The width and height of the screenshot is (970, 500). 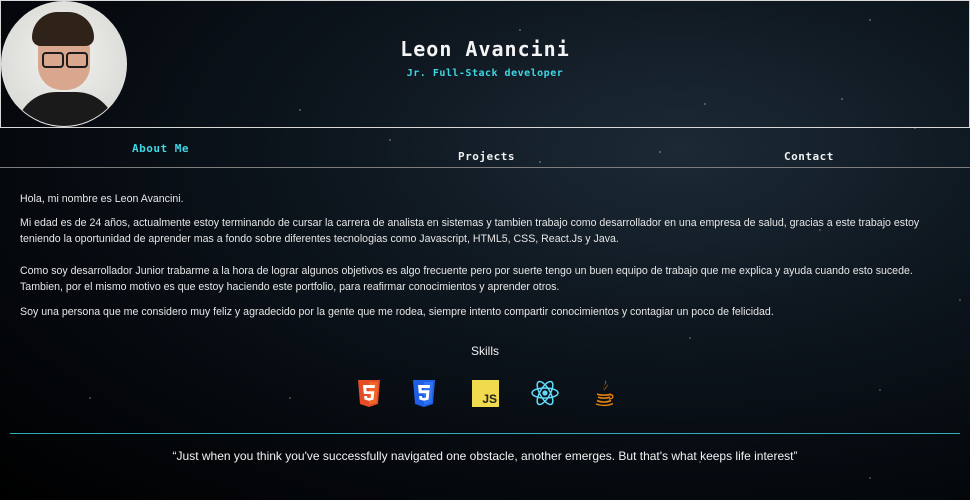 I want to click on nav-divider, so click(x=485, y=167).